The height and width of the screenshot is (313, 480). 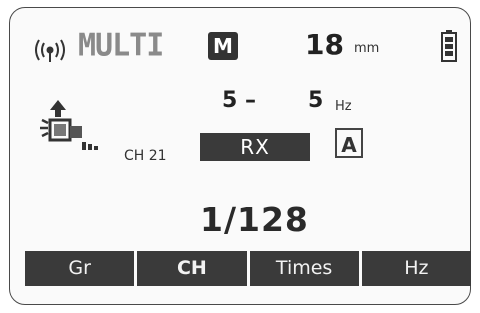 I want to click on softkey-gr: Gr, so click(x=80, y=268).